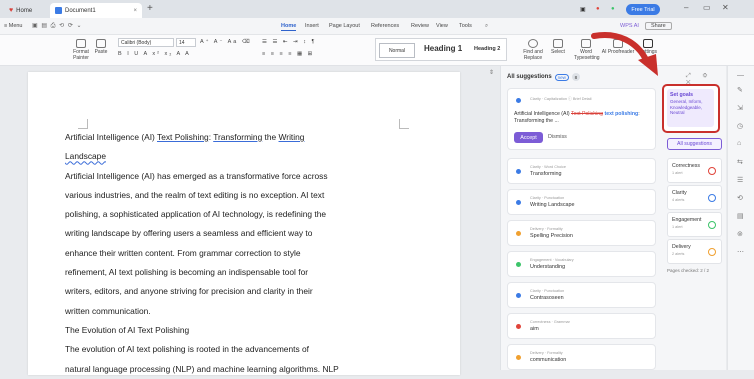  I want to click on resize-icon: ⇲, so click(740, 108).